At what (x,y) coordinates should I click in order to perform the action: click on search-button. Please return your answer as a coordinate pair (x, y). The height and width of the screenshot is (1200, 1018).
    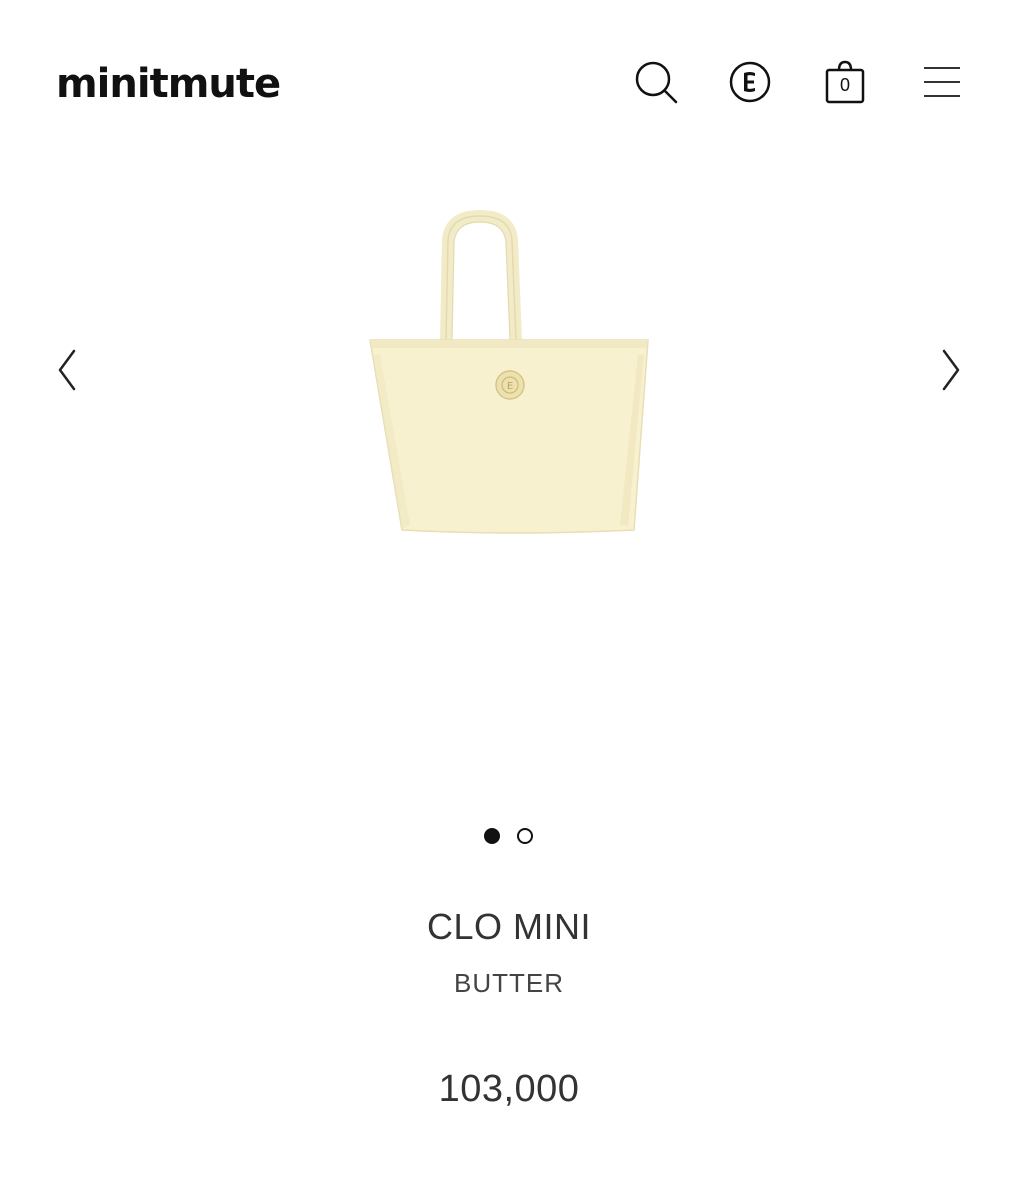
    Looking at the image, I should click on (656, 82).